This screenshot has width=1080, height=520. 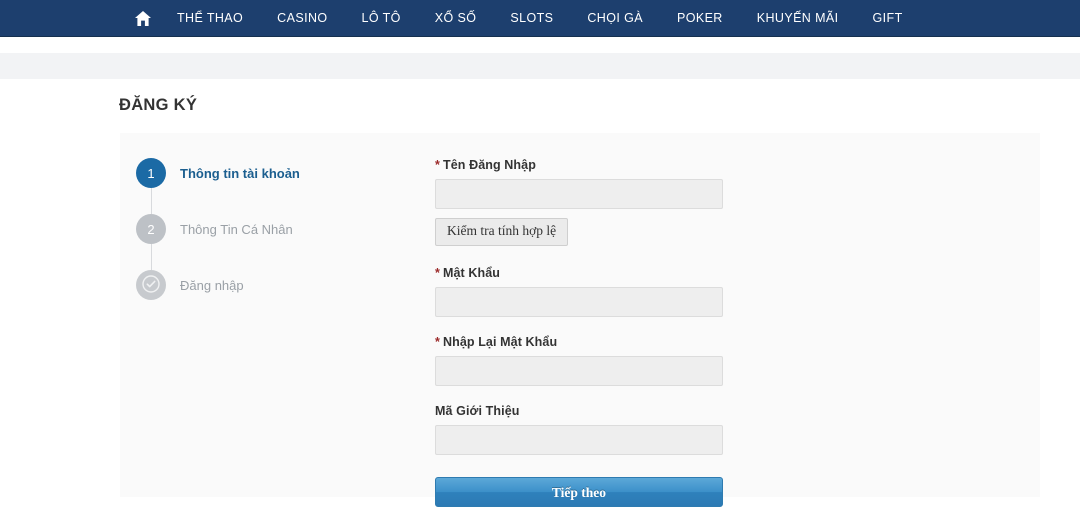 I want to click on username-input, so click(x=579, y=194).